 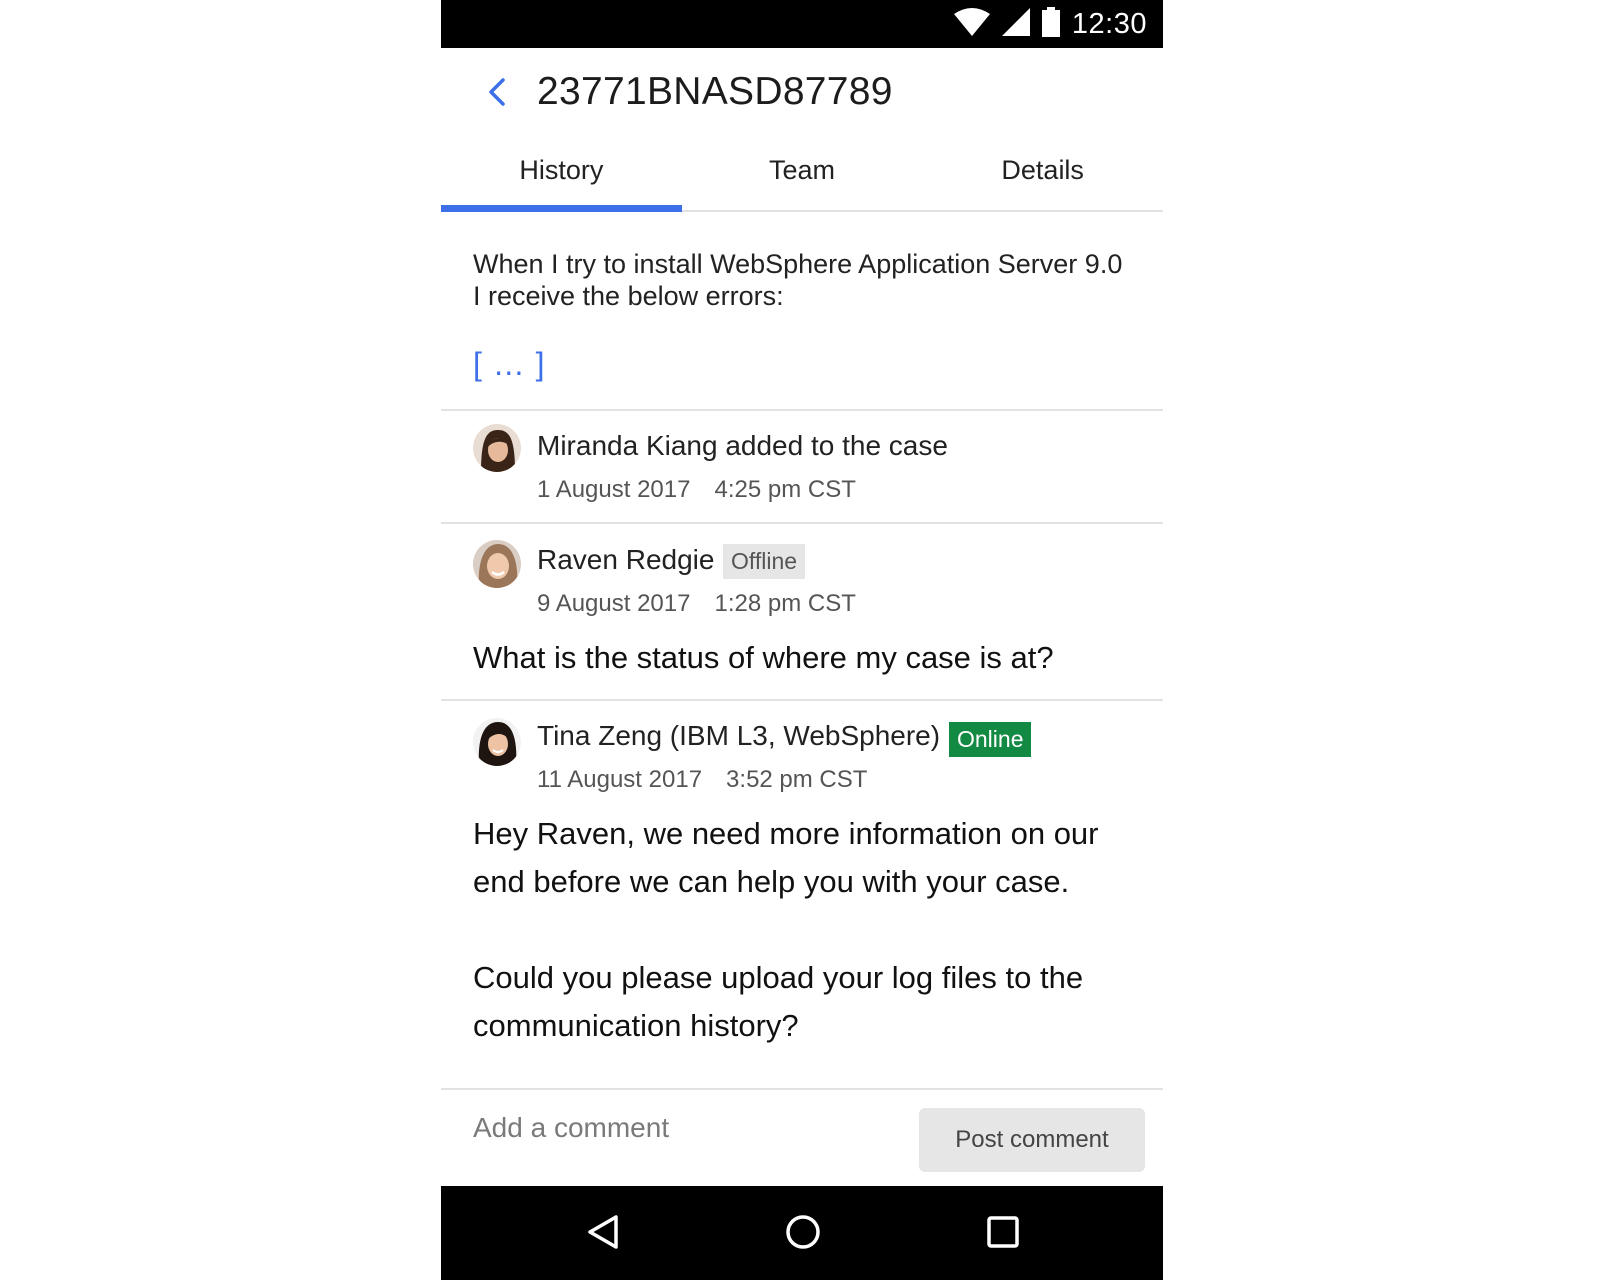 I want to click on status-time: 12:30, so click(x=1109, y=23).